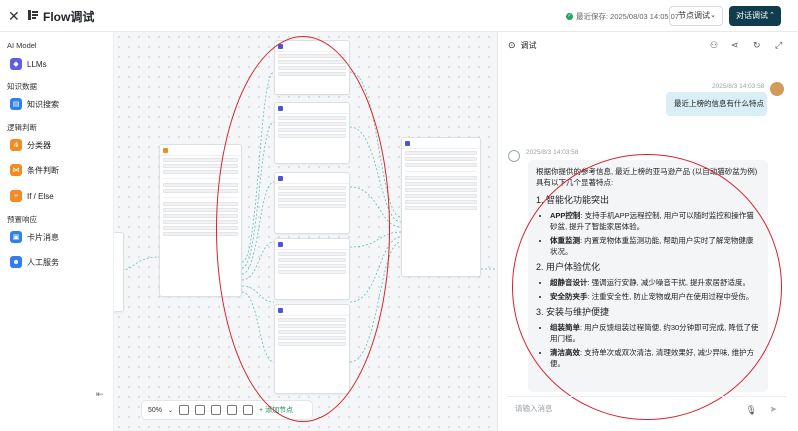 Image resolution: width=798 pixels, height=431 pixels. I want to click on node-divider, so click(441, 171).